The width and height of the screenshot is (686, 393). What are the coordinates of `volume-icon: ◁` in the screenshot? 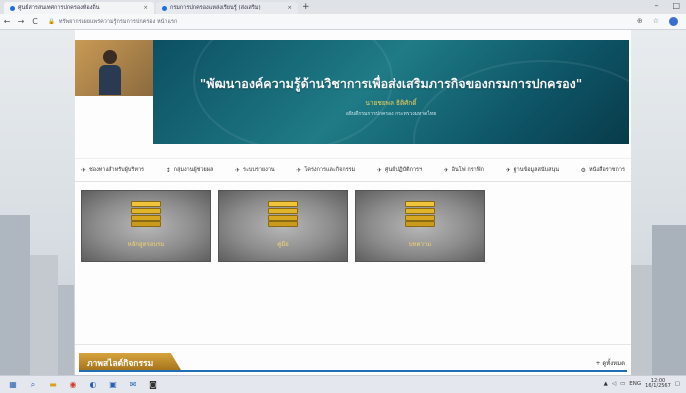 It's located at (614, 384).